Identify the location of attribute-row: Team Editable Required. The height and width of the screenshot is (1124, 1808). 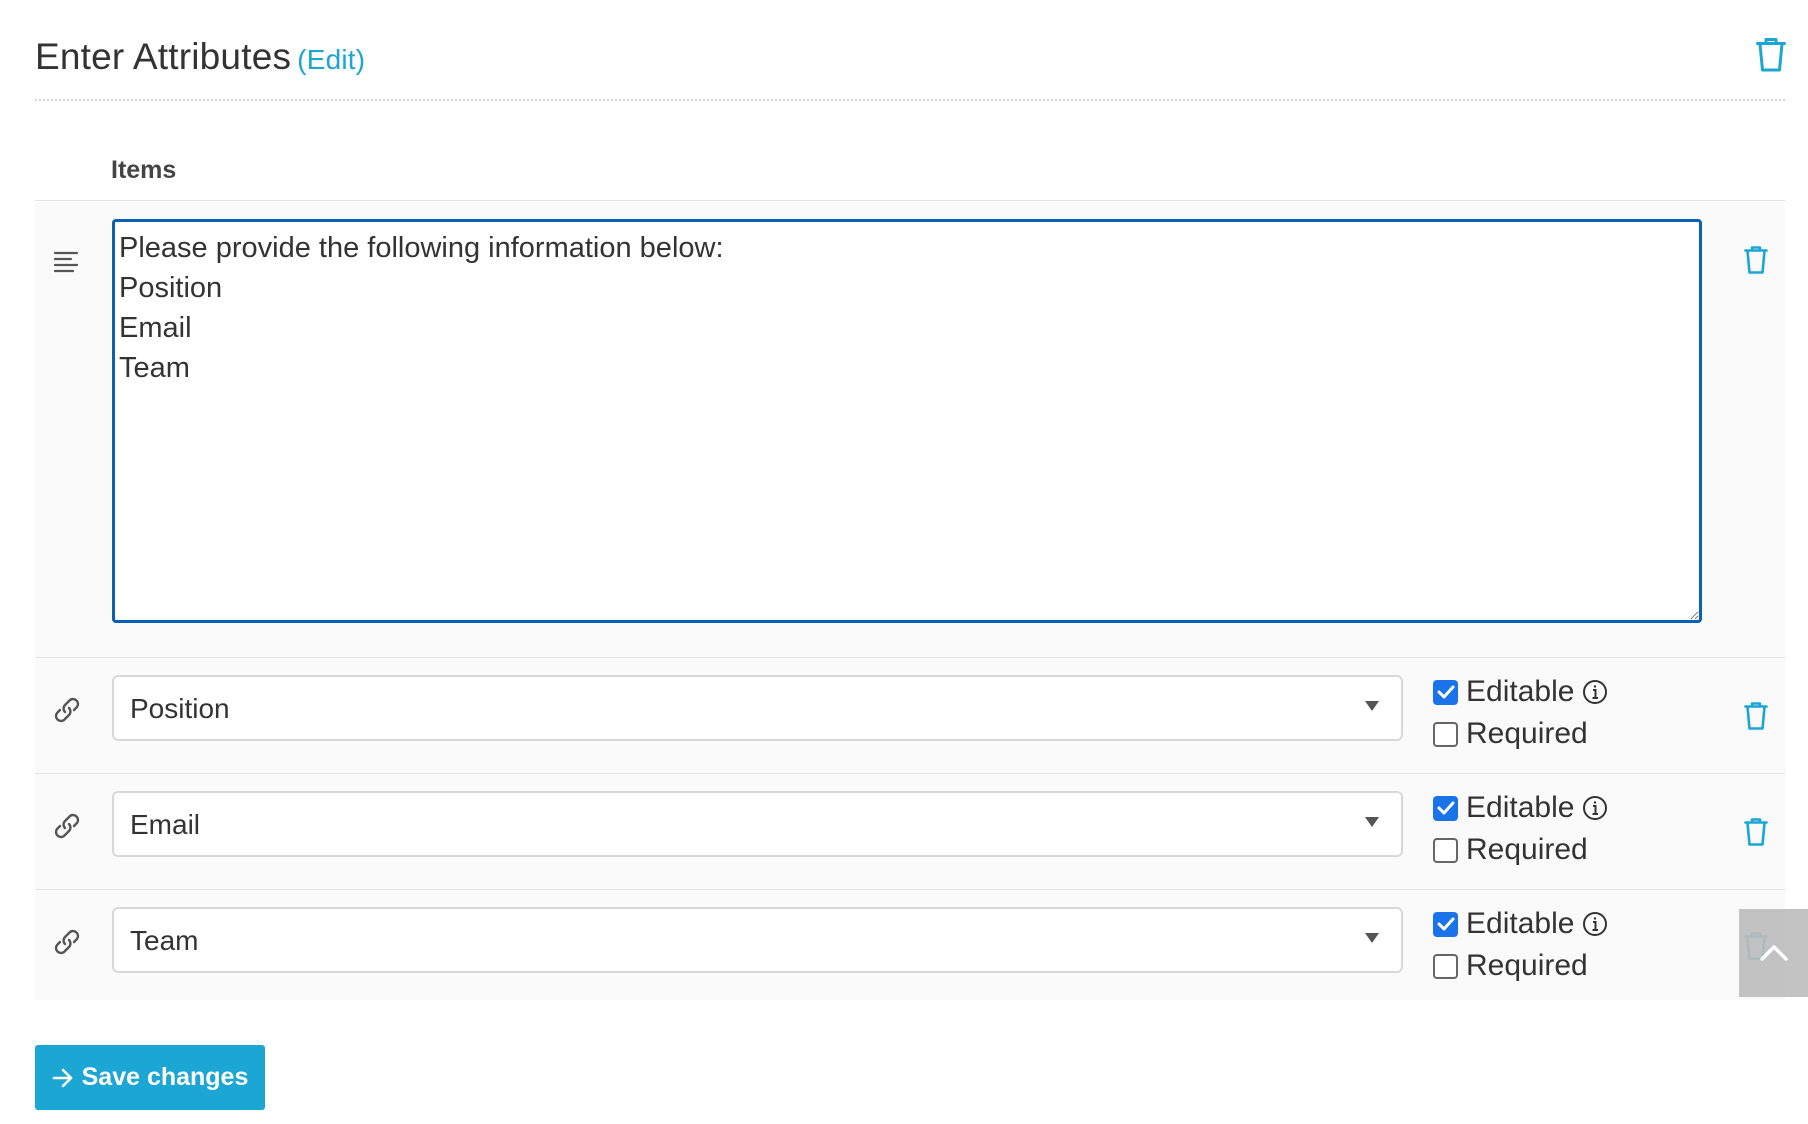
(910, 945).